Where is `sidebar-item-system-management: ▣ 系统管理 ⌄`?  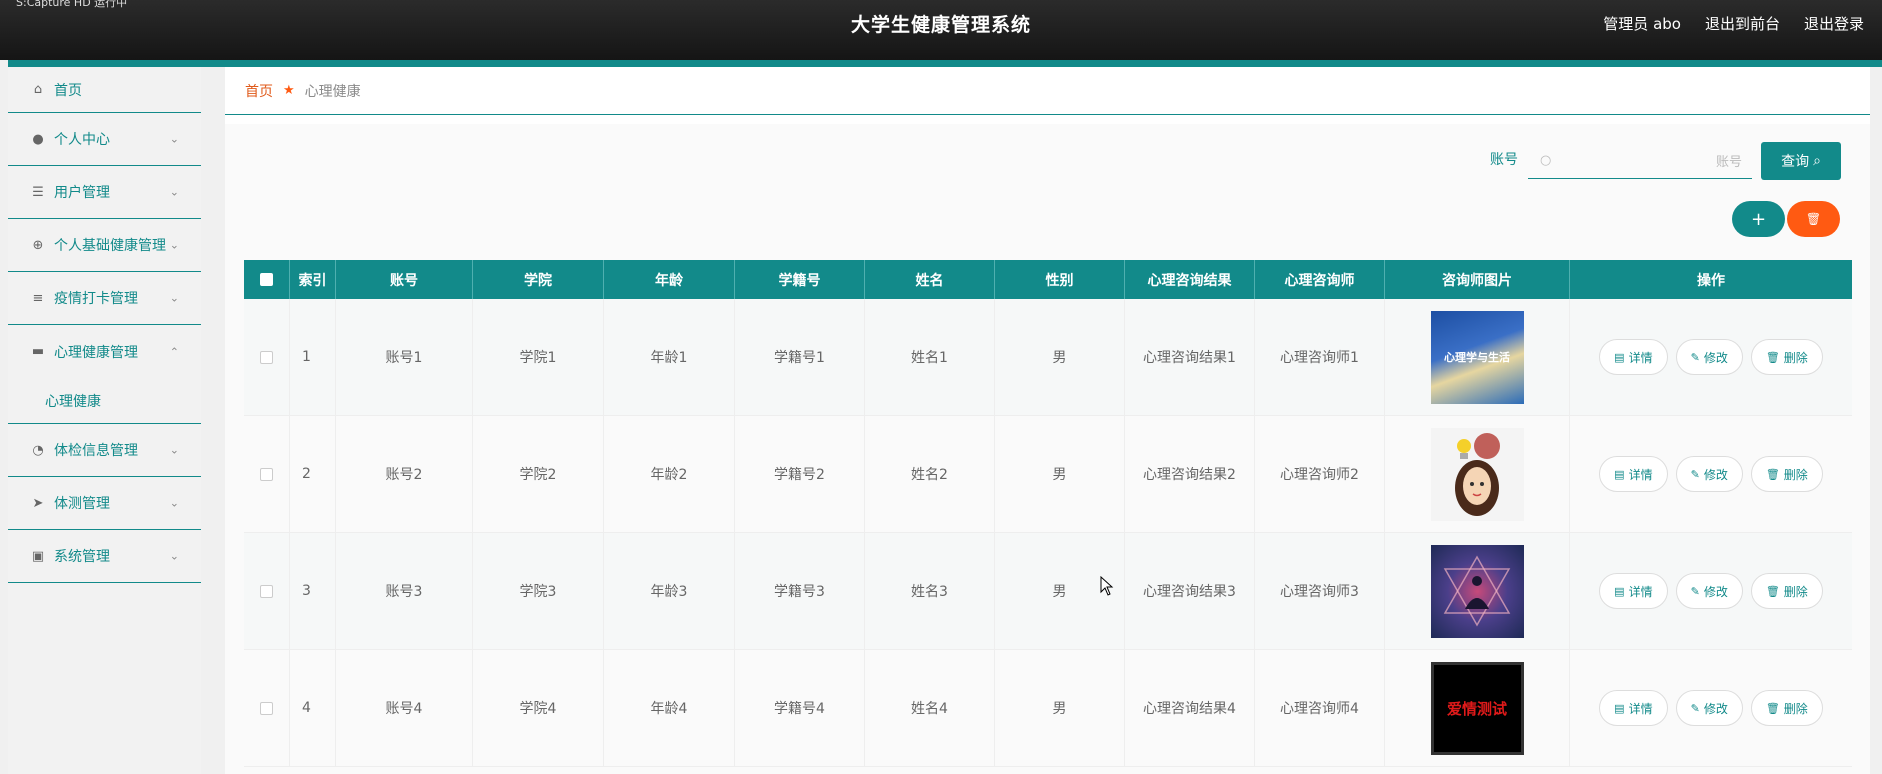 sidebar-item-system-management: ▣ 系统管理 ⌄ is located at coordinates (104, 556).